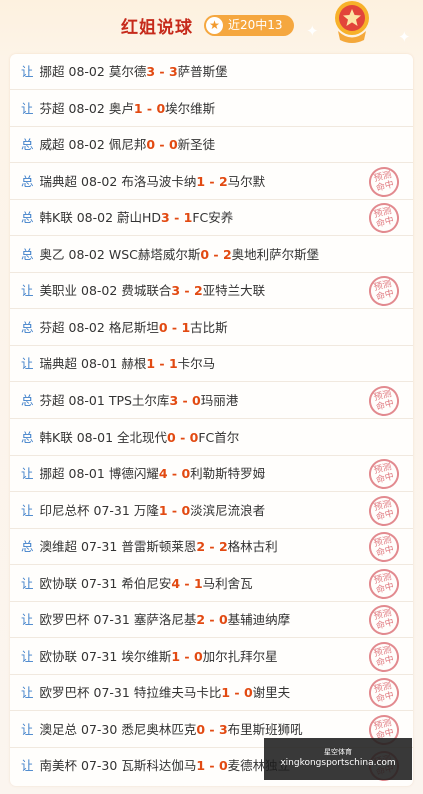 The width and height of the screenshot is (423, 794). What do you see at coordinates (64, 693) in the screenshot?
I see `league-name: 欧罗巴杯` at bounding box center [64, 693].